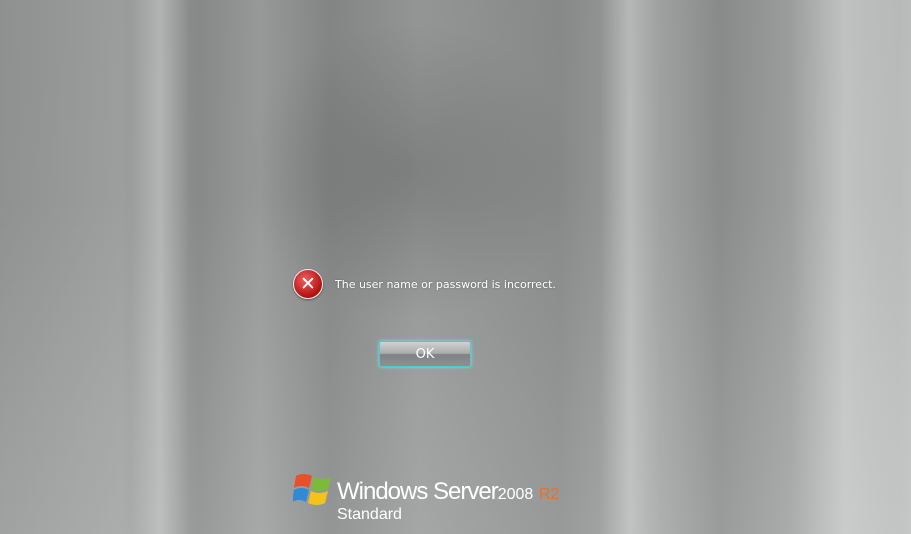 The height and width of the screenshot is (534, 911). What do you see at coordinates (425, 354) in the screenshot?
I see `ok-button: OK` at bounding box center [425, 354].